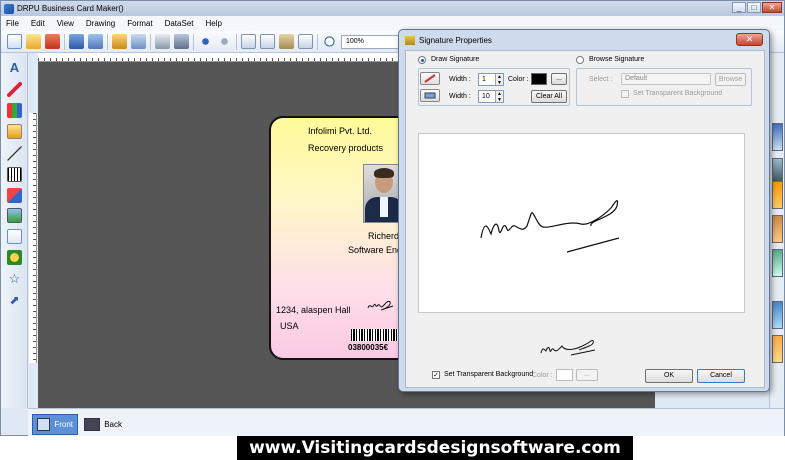 The height and width of the screenshot is (460, 785). I want to click on menu-help: Help, so click(213, 23).